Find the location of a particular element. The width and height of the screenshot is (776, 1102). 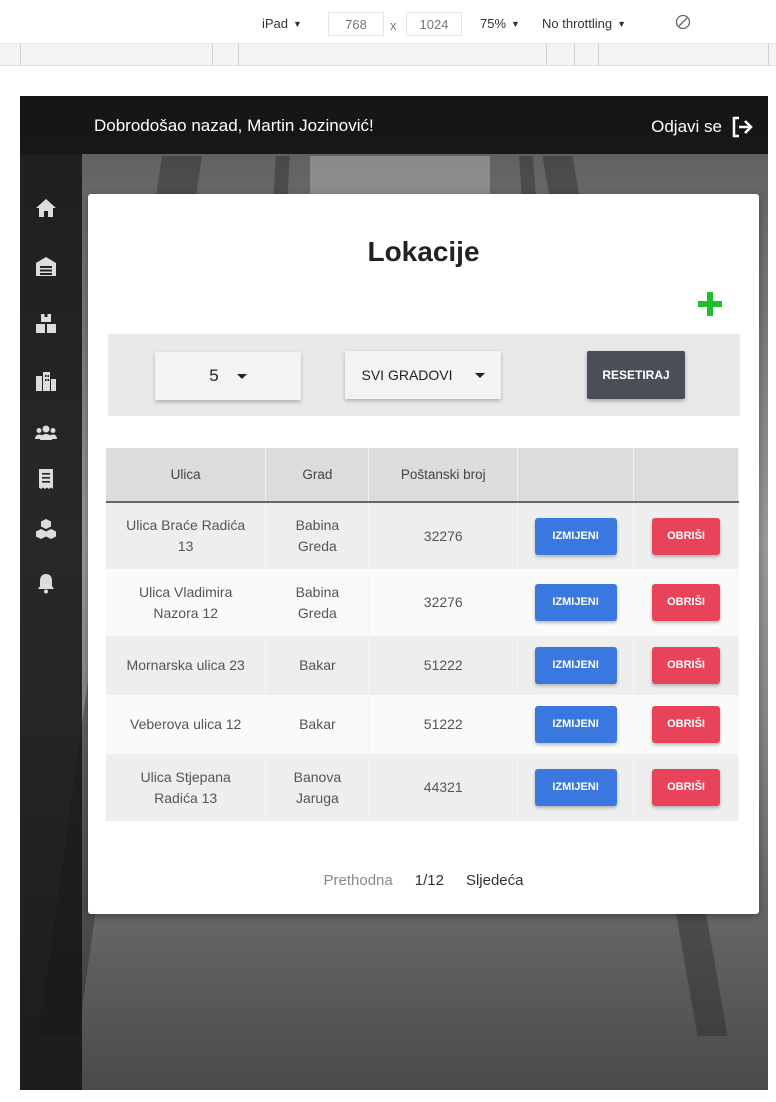

column-header-edit is located at coordinates (576, 475).